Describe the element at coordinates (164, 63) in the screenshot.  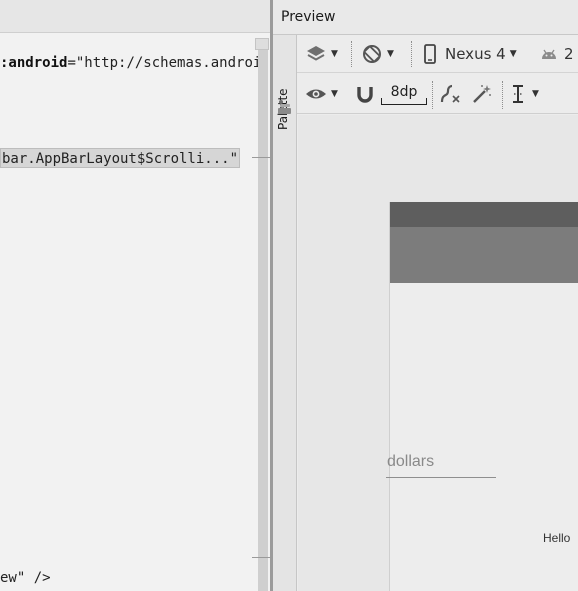
I see `code-value: ="http://schemas.androi` at that location.